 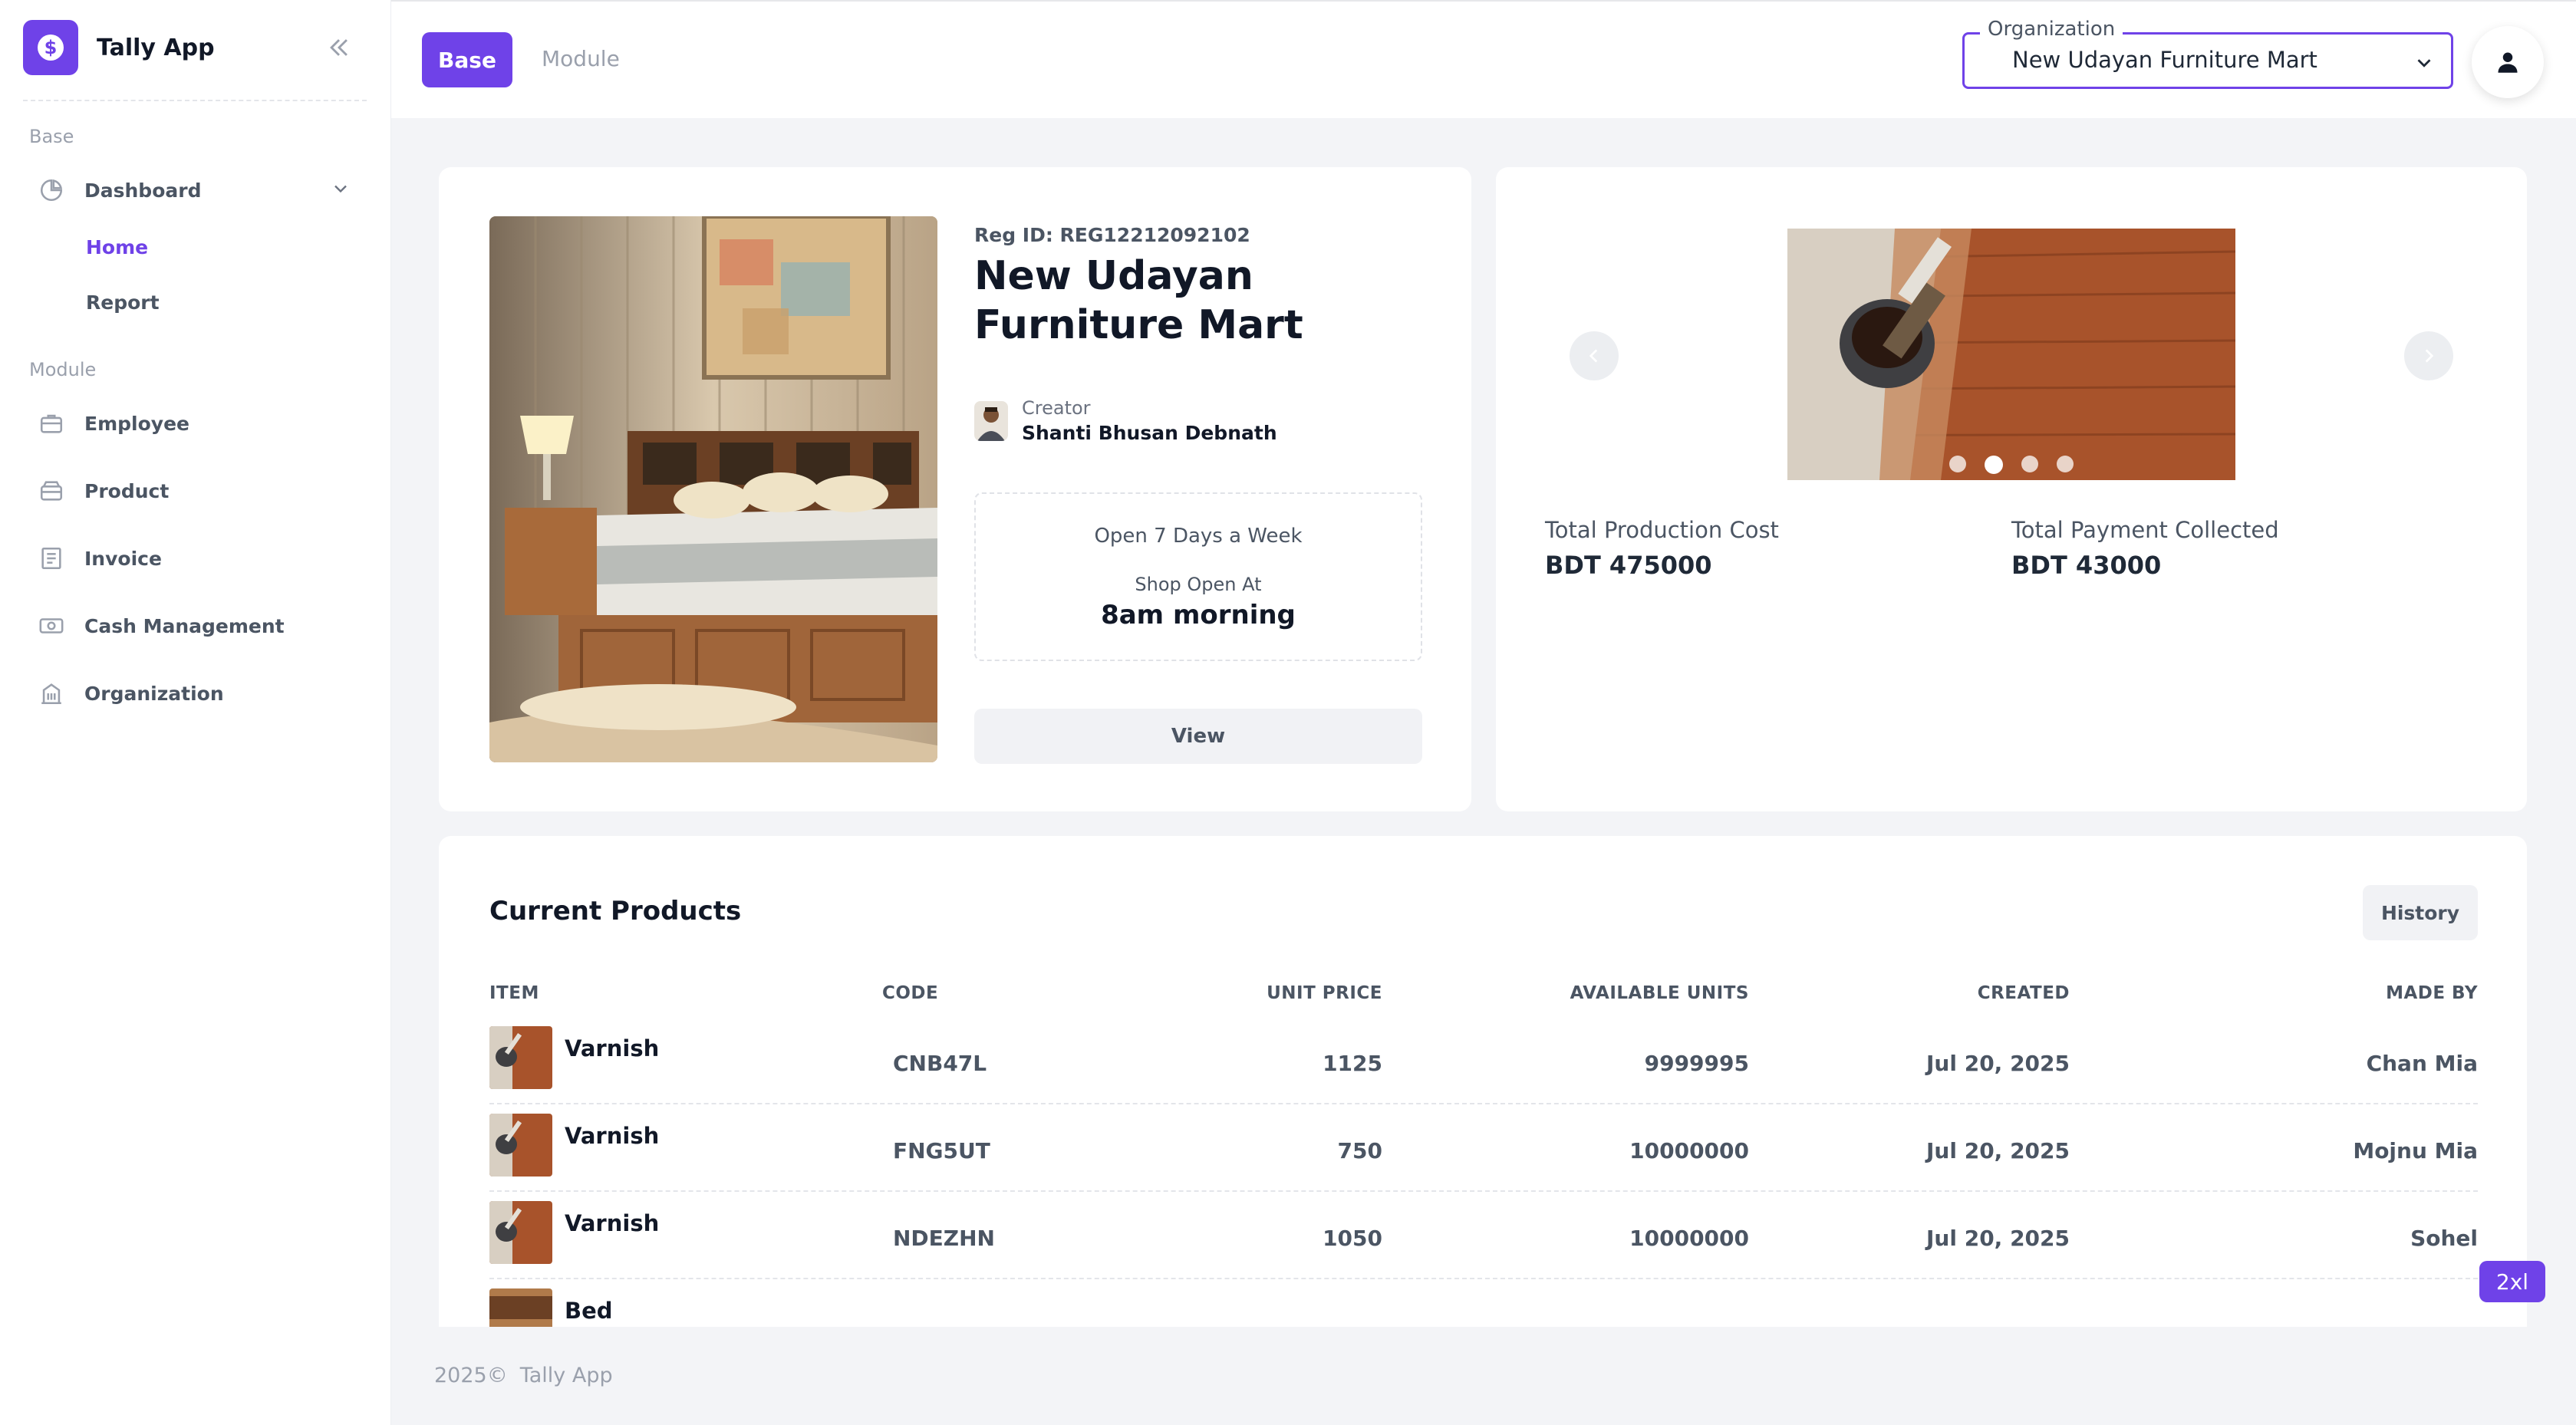 I want to click on shop-image, so click(x=713, y=489).